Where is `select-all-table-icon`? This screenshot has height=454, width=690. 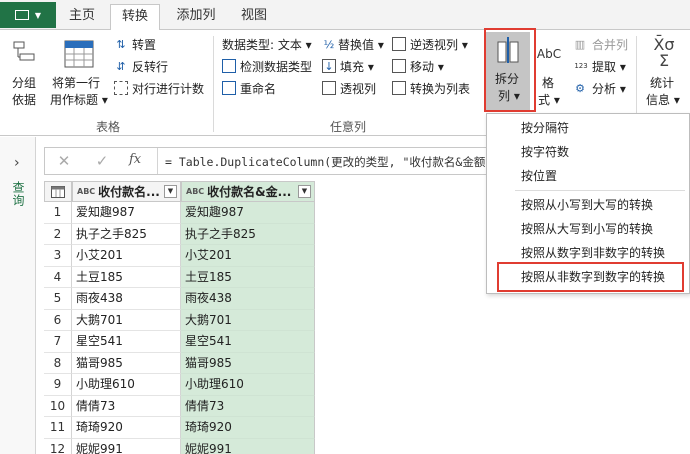 select-all-table-icon is located at coordinates (58, 191).